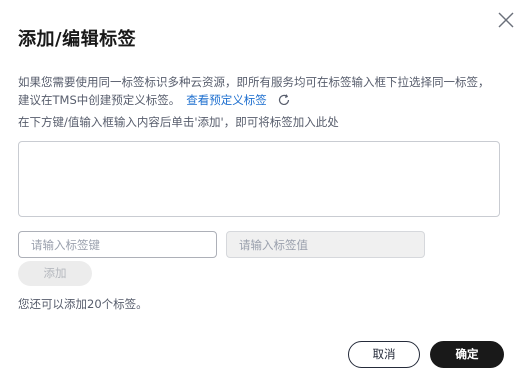  What do you see at coordinates (226, 100) in the screenshot?
I see `view-predefined-tags-link: 查看预定义标签` at bounding box center [226, 100].